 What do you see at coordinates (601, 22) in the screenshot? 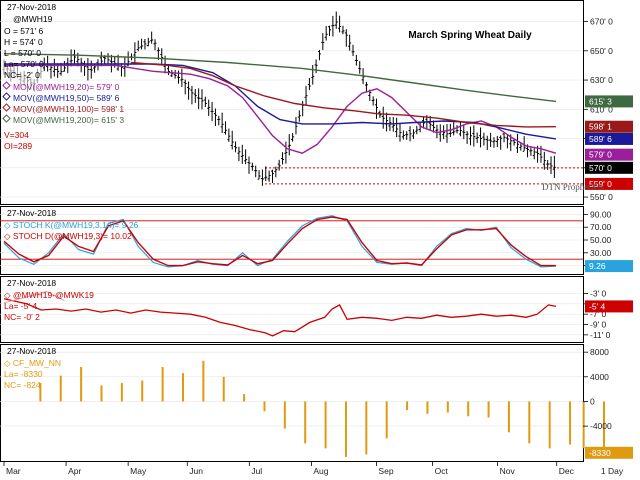
I see `y-tick-label-price: 670' 0` at bounding box center [601, 22].